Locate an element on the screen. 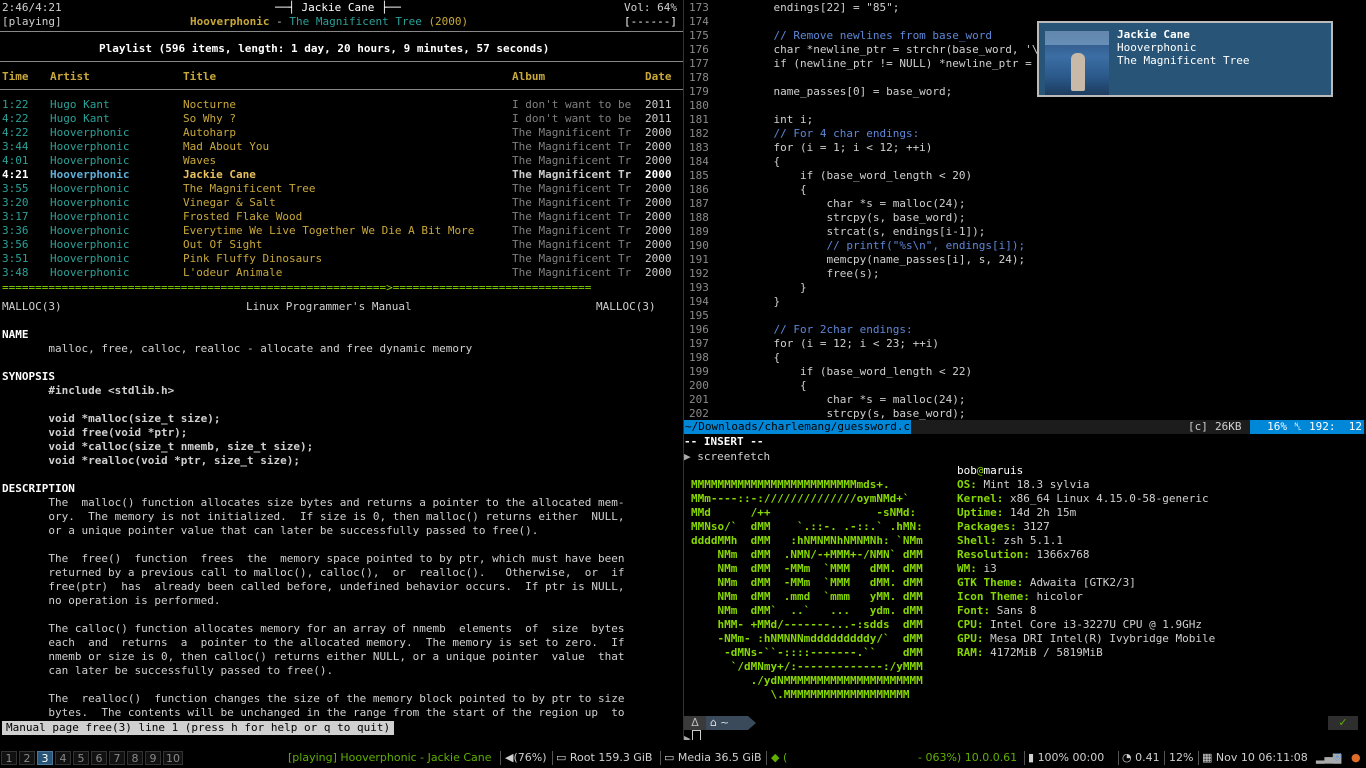  code-text: int i; is located at coordinates (780, 119).